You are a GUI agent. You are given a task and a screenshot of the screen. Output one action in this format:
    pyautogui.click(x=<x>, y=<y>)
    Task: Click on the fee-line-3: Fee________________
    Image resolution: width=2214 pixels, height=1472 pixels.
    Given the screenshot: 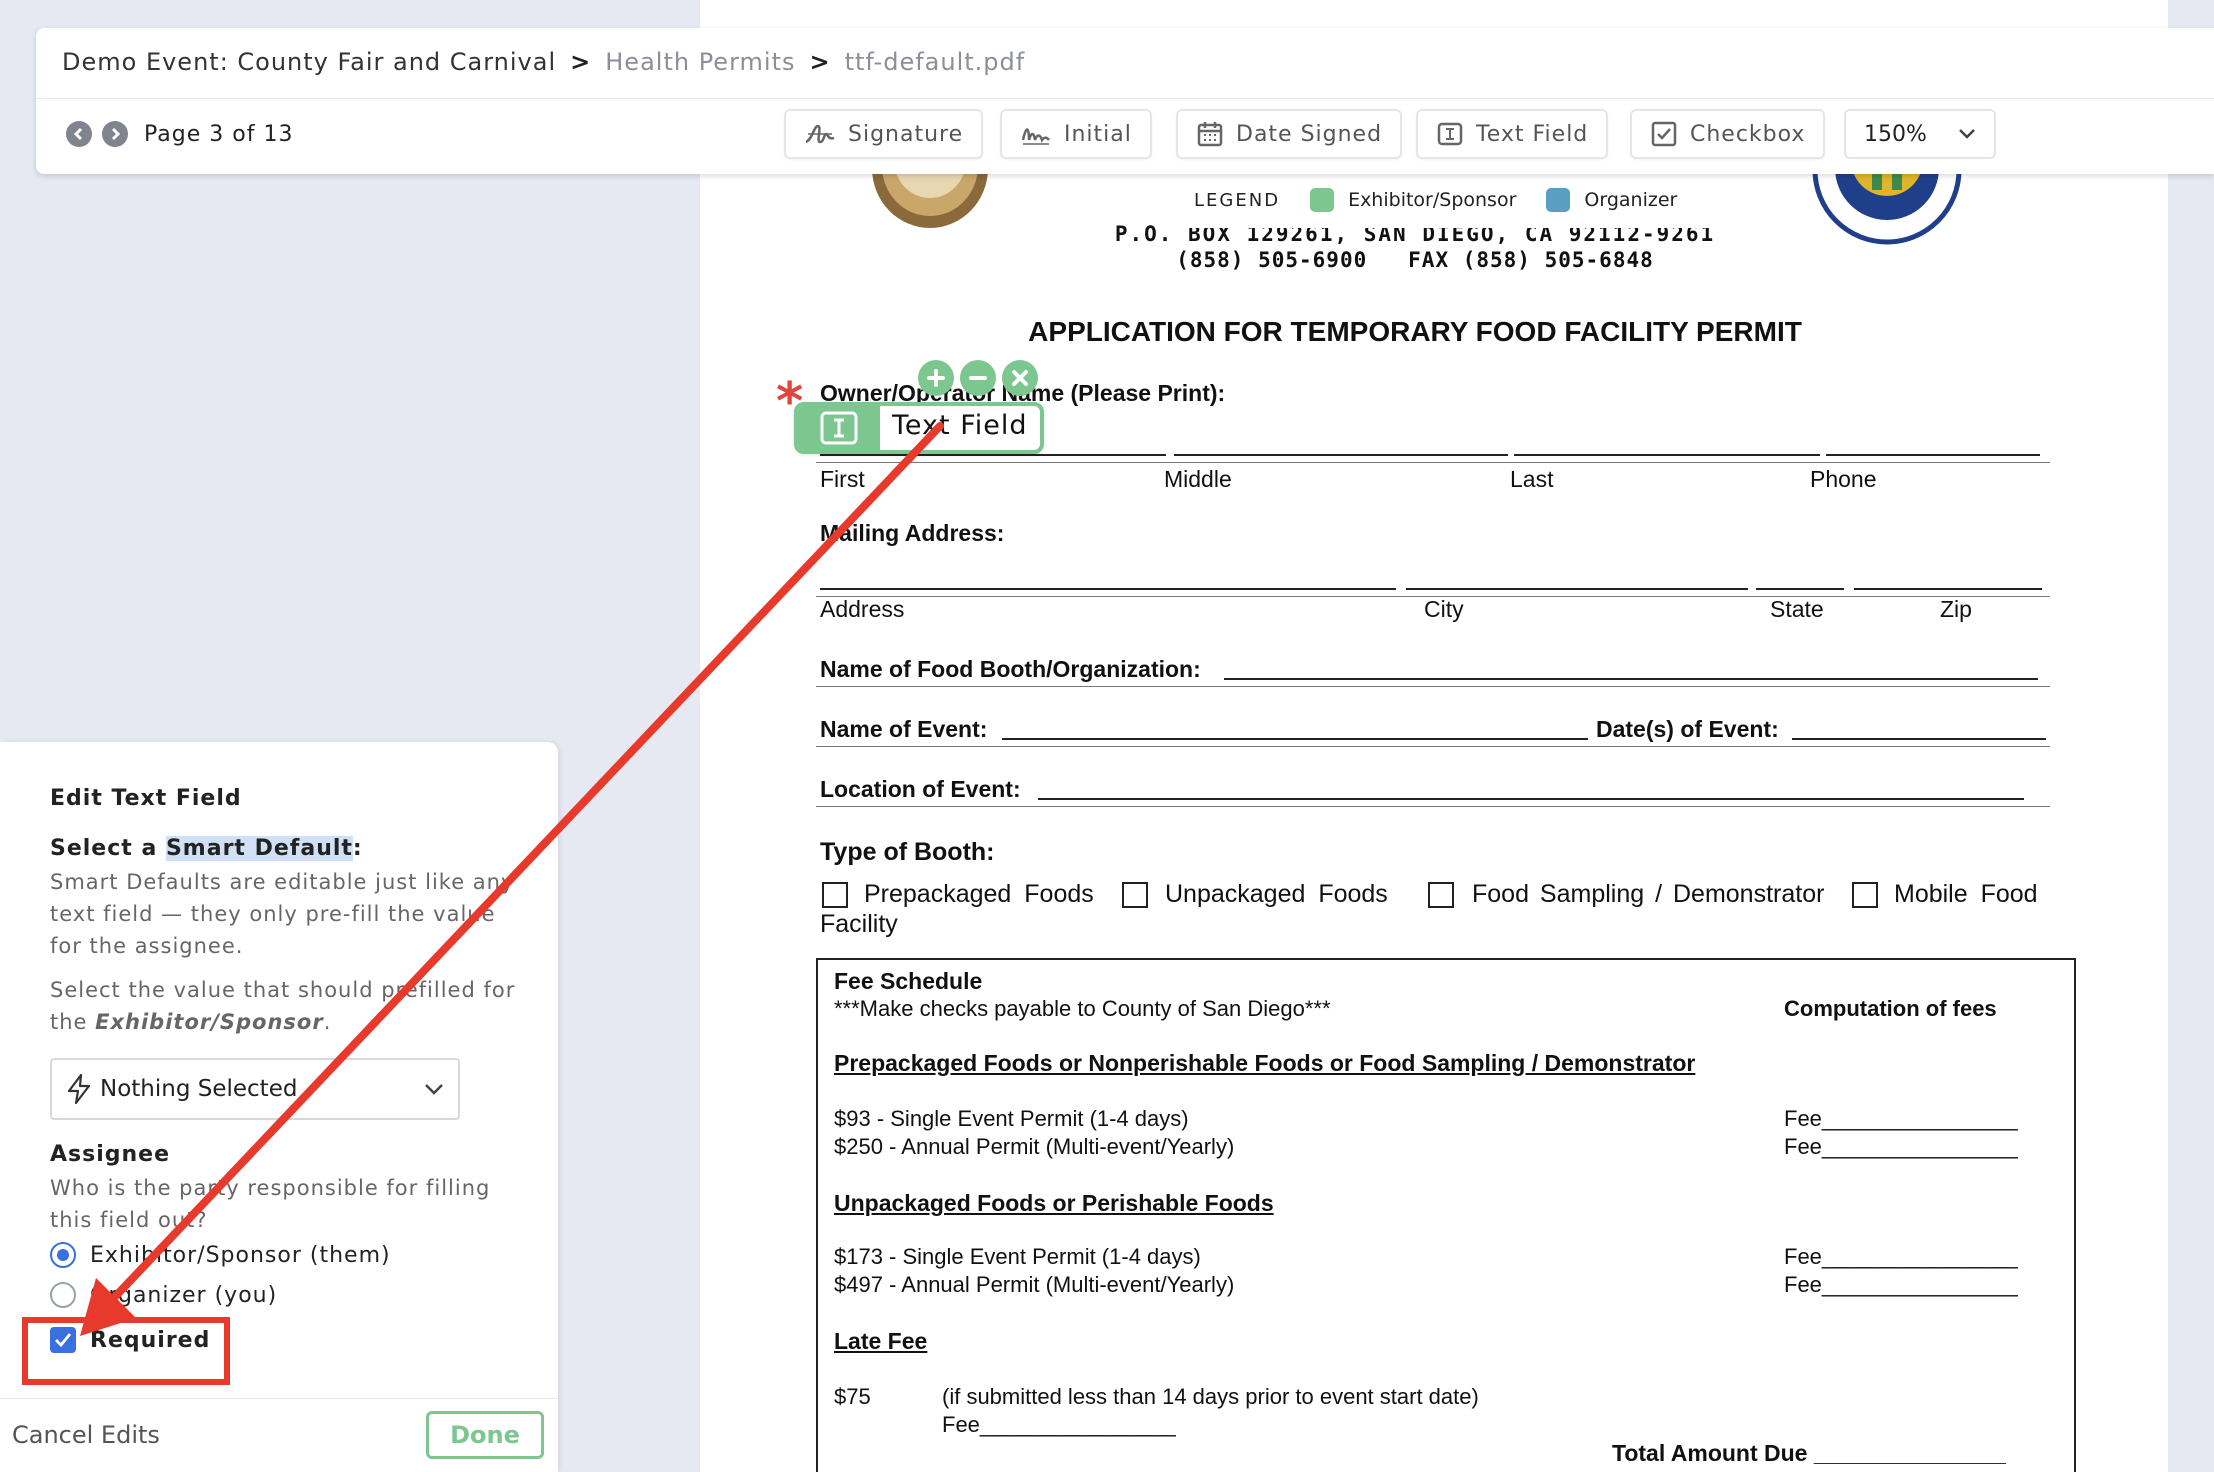 What is the action you would take?
    pyautogui.click(x=1901, y=1257)
    